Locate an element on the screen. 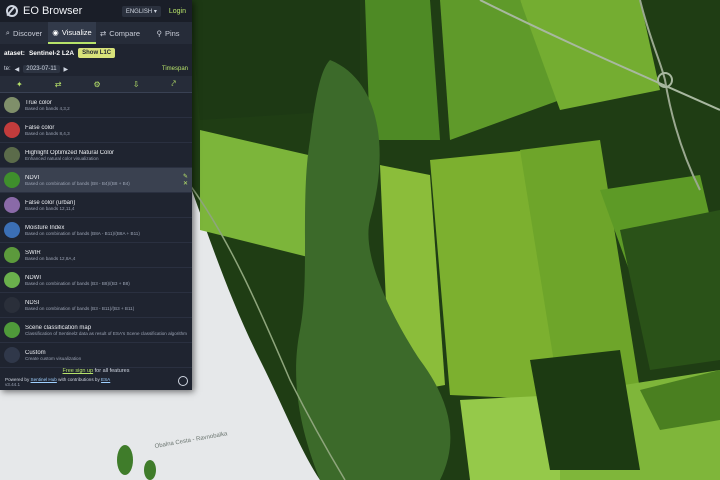 Image resolution: width=720 pixels, height=480 pixels. layer-description: Enhanced natural color visualization is located at coordinates (62, 158).